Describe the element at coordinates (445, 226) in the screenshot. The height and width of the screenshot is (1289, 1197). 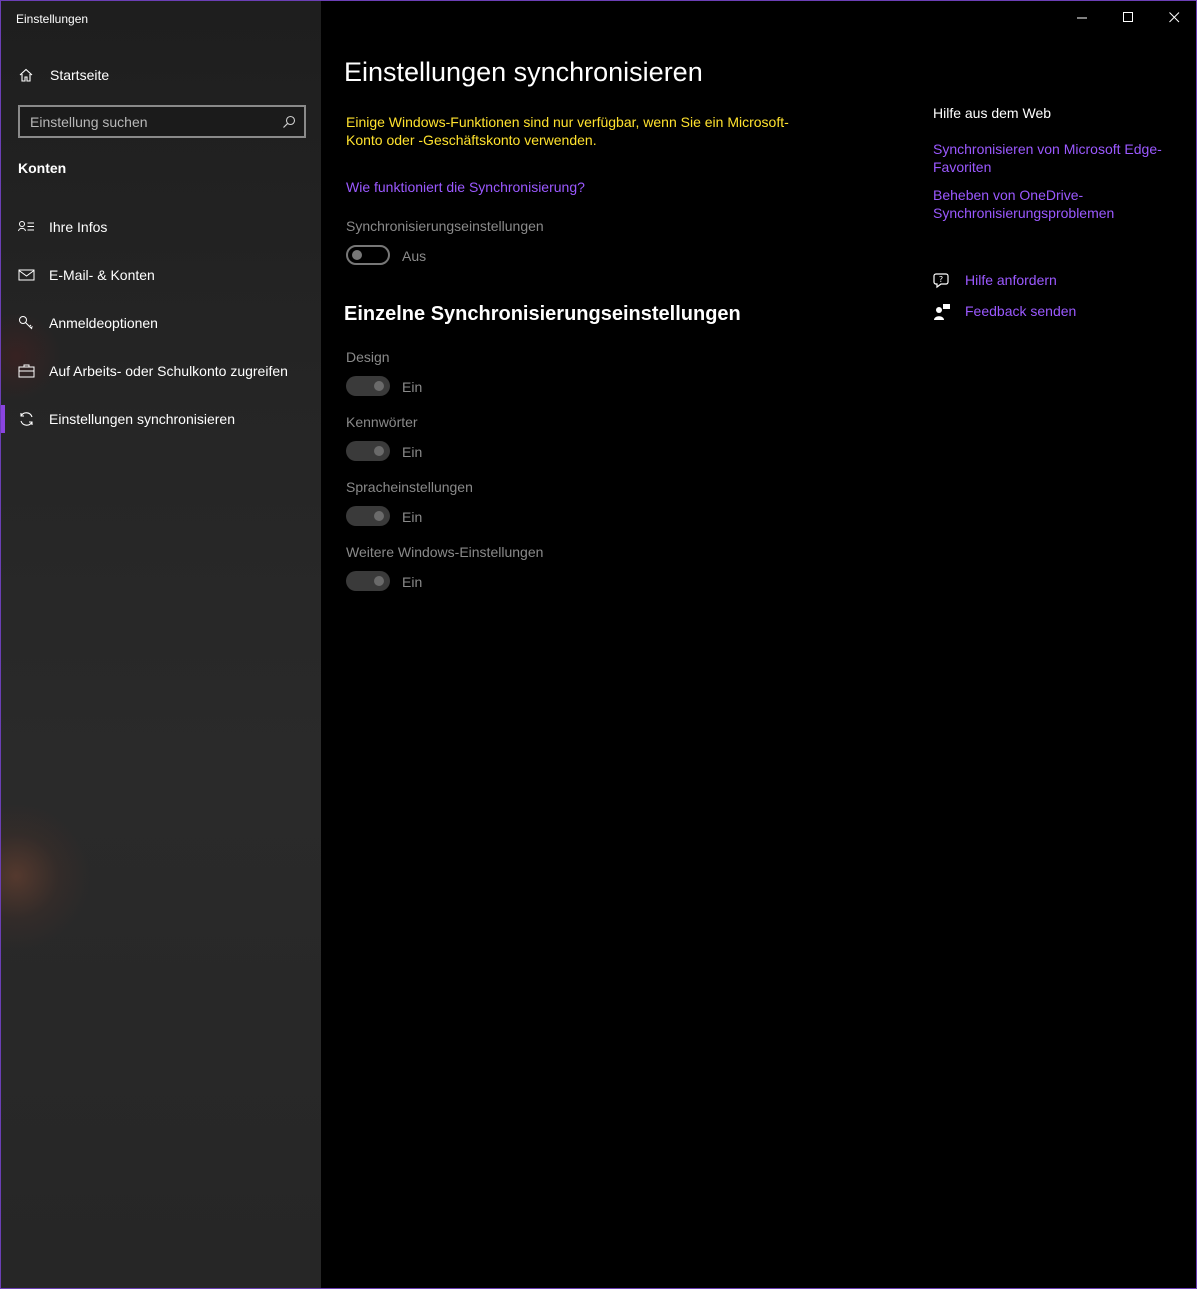
I see `sync-settings-label: Synchronisierungseinstellungen` at that location.